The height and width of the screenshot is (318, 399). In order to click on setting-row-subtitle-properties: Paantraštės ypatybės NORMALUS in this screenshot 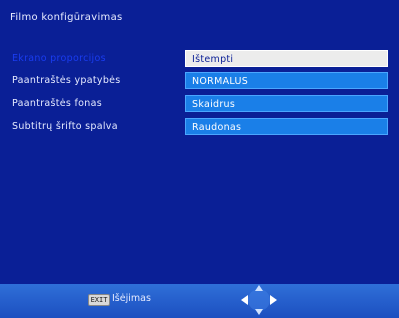, I will do `click(199, 80)`.